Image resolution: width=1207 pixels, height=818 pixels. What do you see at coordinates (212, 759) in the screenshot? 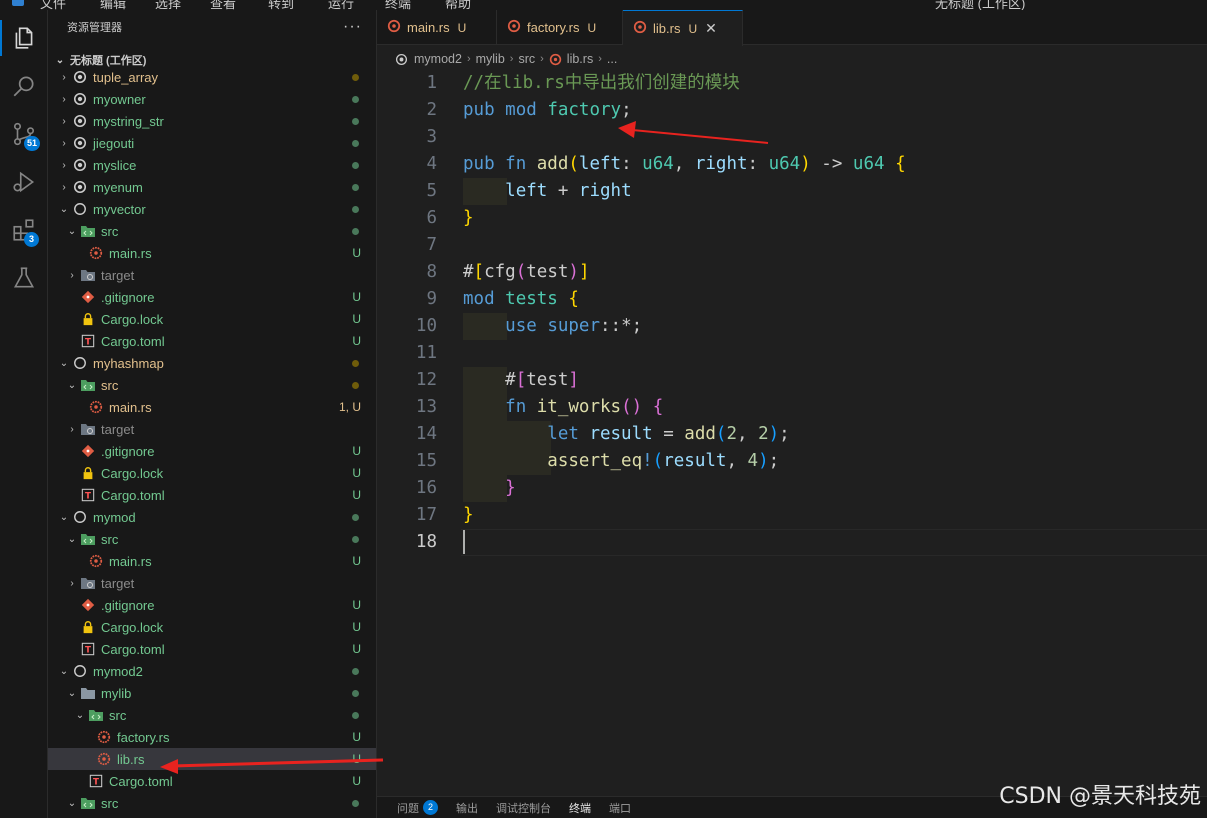
I see `tree-item: lib.rs U` at bounding box center [212, 759].